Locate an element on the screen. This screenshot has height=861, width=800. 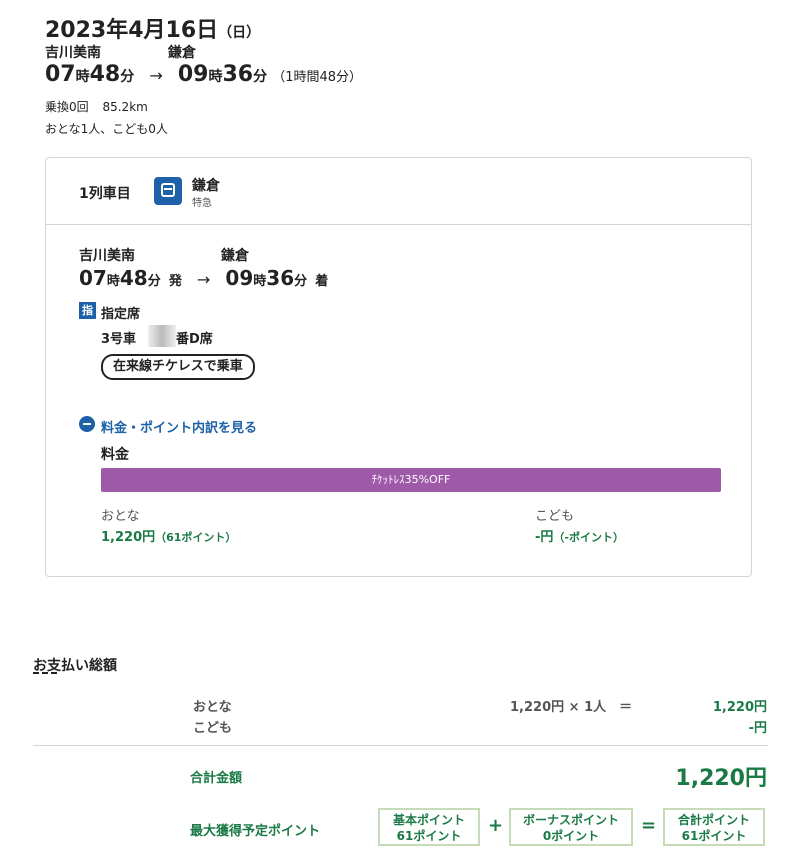
header-time-row: 07時48分 → 09時36分 （1時間48分） is located at coordinates (203, 74).